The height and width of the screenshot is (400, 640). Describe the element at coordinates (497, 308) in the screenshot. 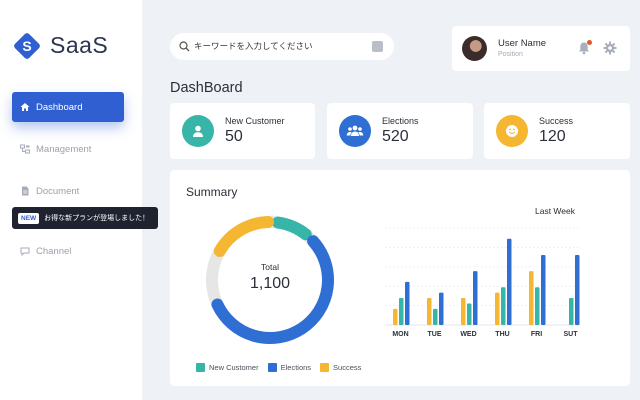

I see `bar-thu-success` at that location.